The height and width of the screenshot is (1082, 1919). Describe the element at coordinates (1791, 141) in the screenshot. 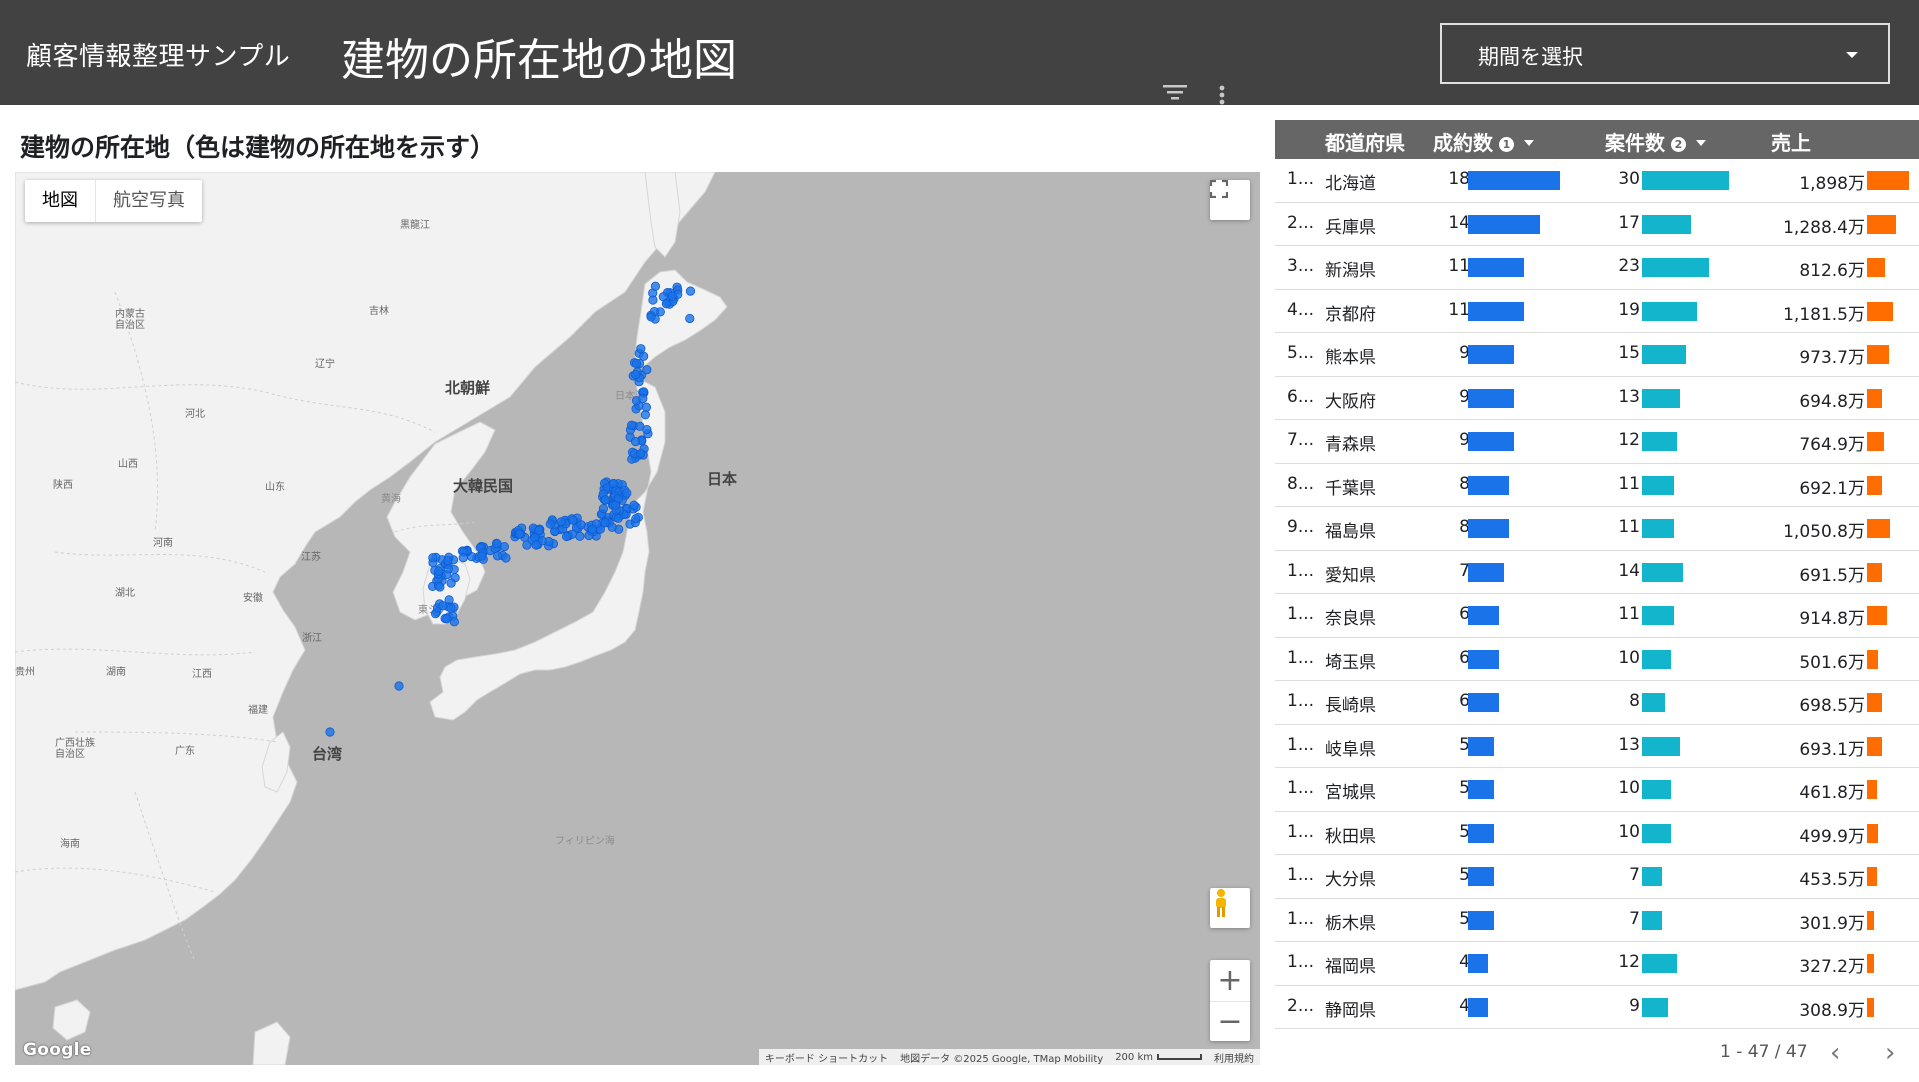

I see `col-header-sales: 売上` at that location.